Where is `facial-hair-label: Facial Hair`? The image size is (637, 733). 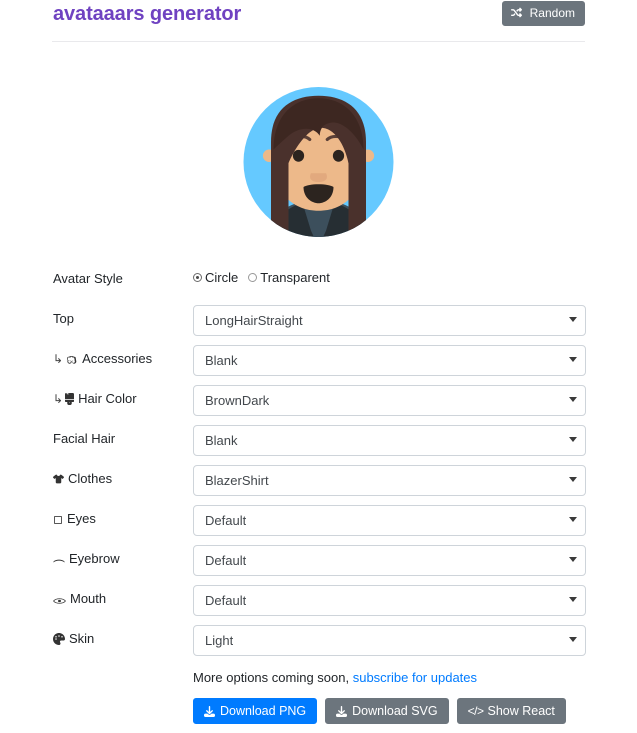 facial-hair-label: Facial Hair is located at coordinates (84, 438).